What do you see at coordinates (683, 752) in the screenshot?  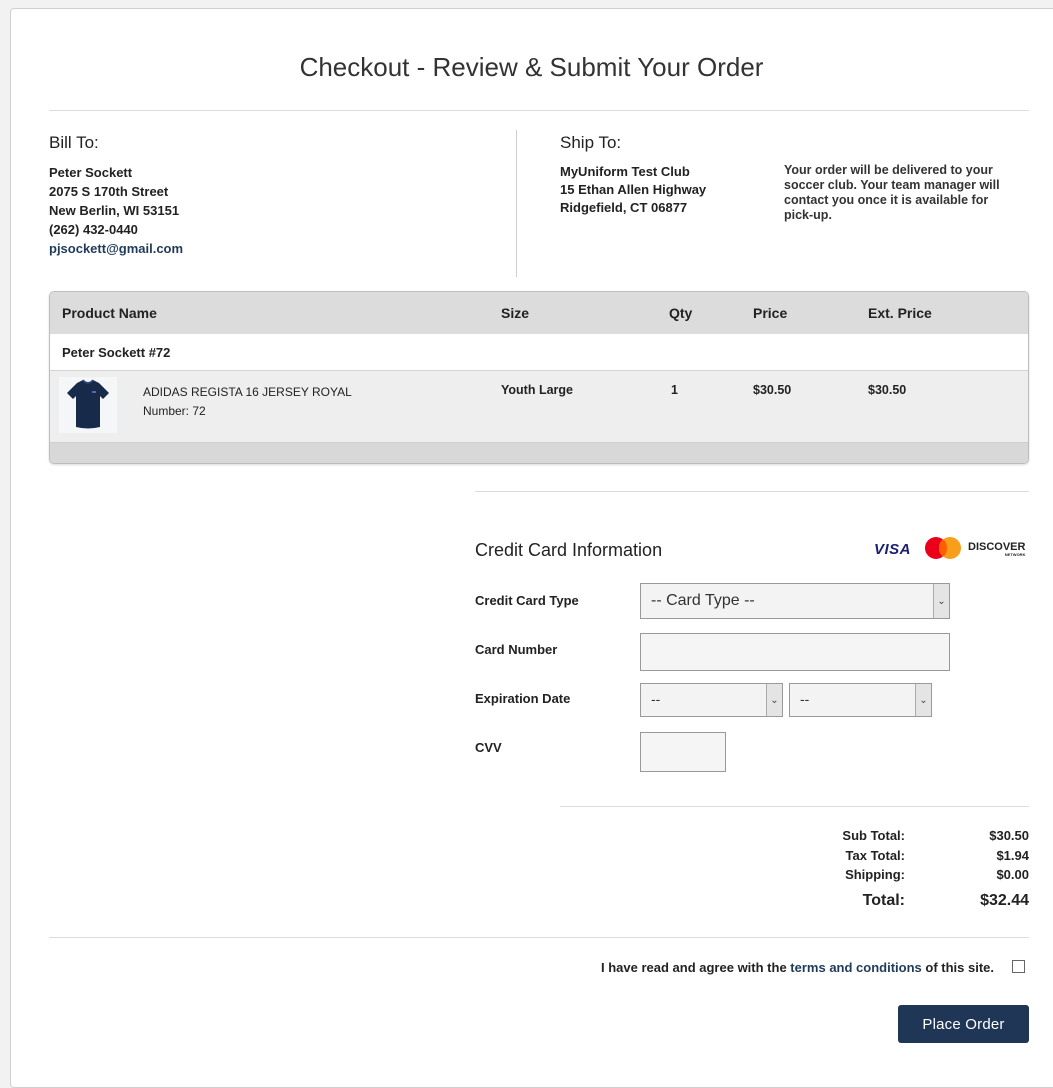 I see `cvv-input` at bounding box center [683, 752].